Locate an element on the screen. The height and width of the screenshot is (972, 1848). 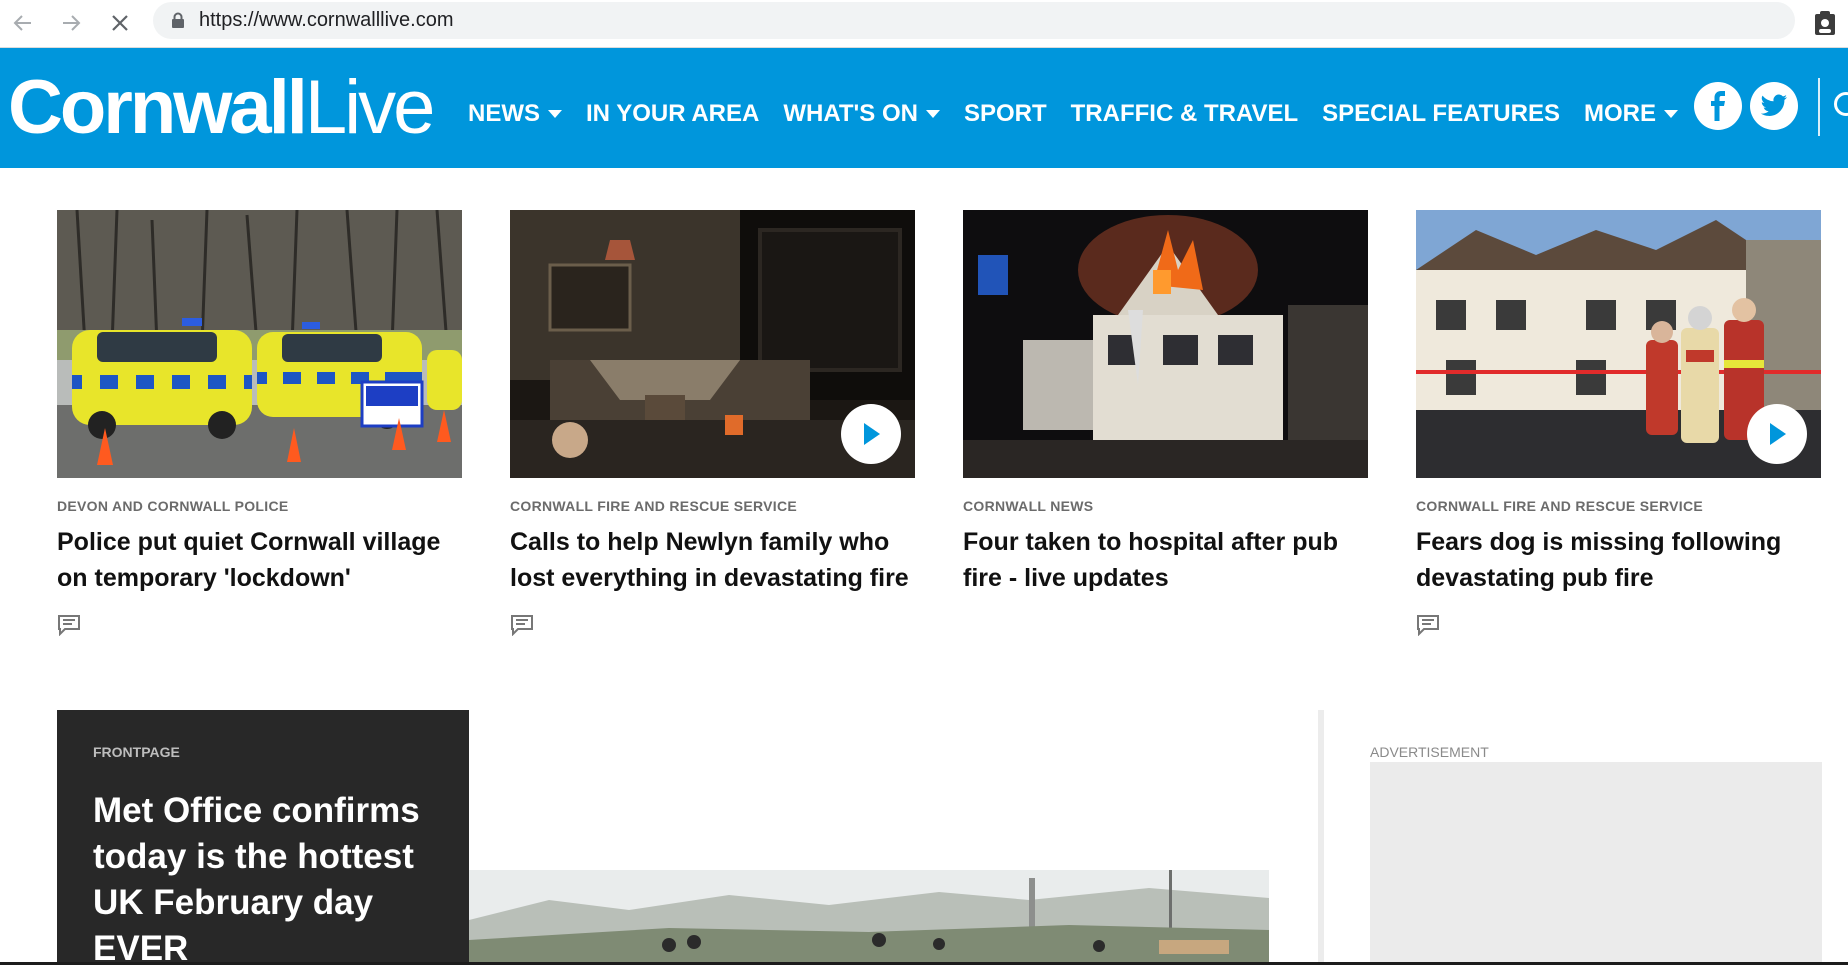
nav-item-news: NEWS is located at coordinates (515, 114).